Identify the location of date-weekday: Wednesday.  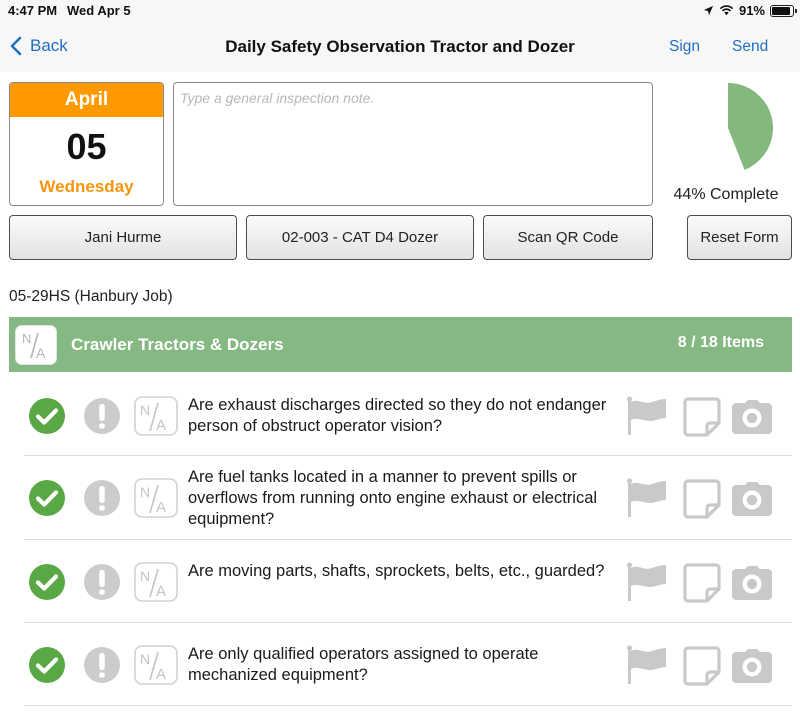
(86, 186).